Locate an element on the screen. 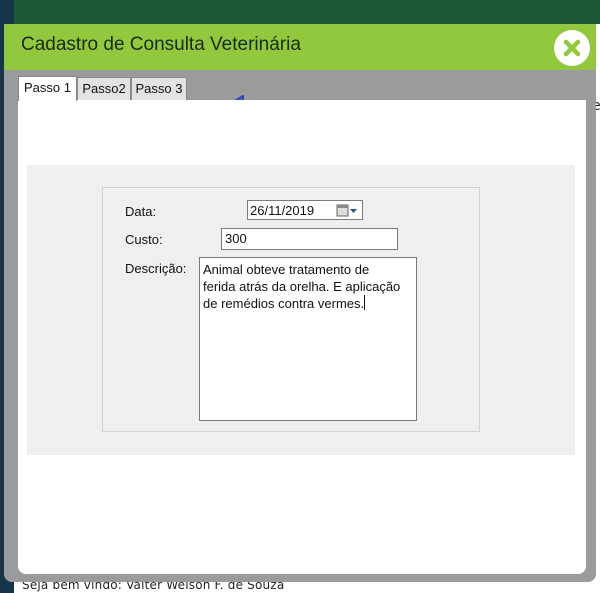 The image size is (600, 593). date-picker: 26/11/2019 is located at coordinates (305, 210).